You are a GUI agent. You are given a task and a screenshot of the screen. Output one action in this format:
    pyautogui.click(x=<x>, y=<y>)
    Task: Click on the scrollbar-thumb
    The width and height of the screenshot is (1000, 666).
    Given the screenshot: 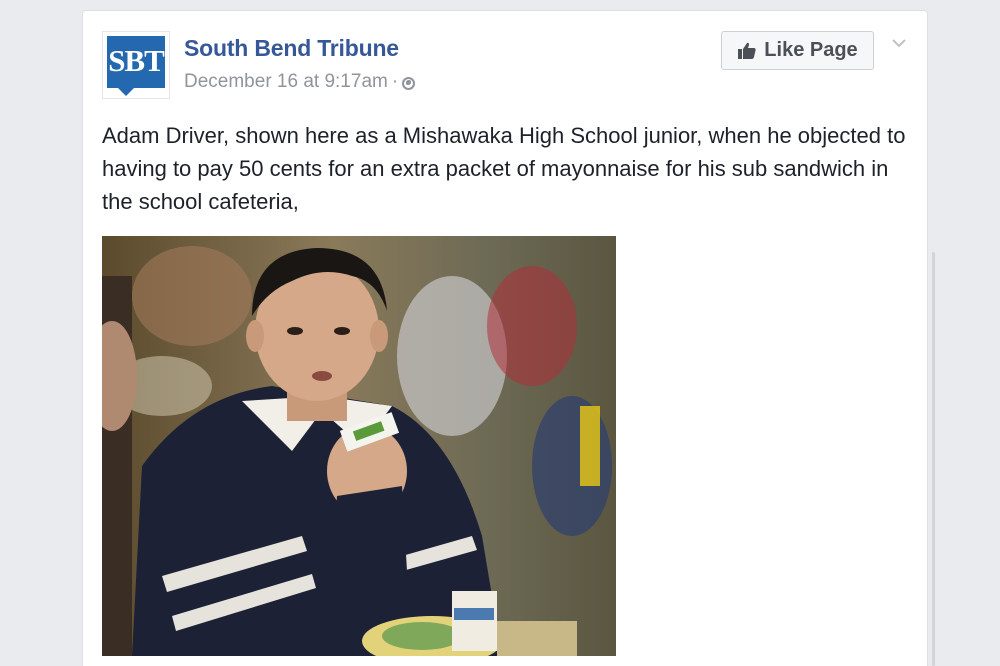 What is the action you would take?
    pyautogui.click(x=933, y=459)
    